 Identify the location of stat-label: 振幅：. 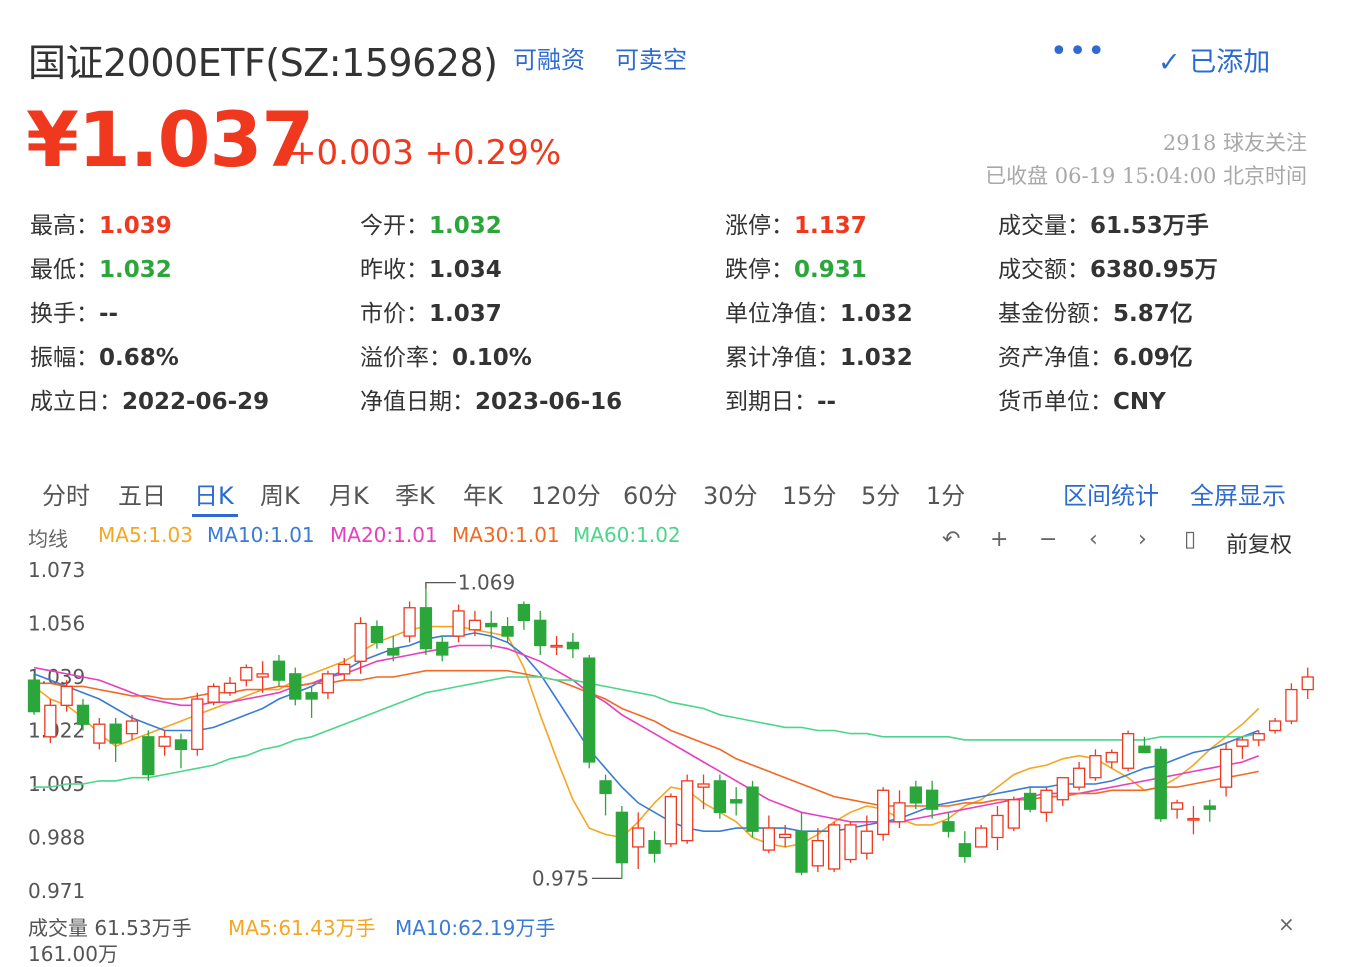
(64, 358).